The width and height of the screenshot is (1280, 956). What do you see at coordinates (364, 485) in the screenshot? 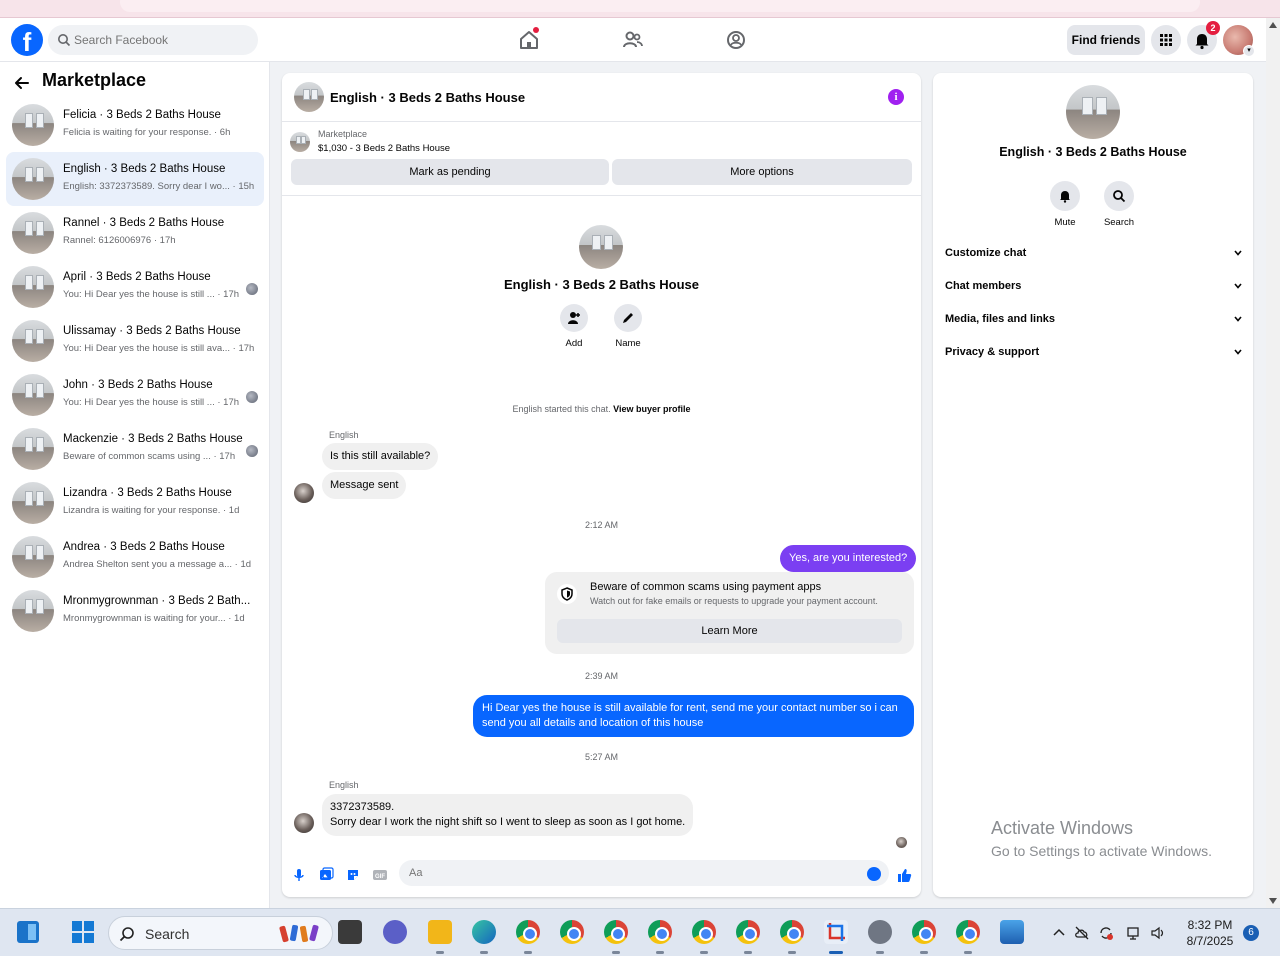
I see `incoming-message: Message sent` at bounding box center [364, 485].